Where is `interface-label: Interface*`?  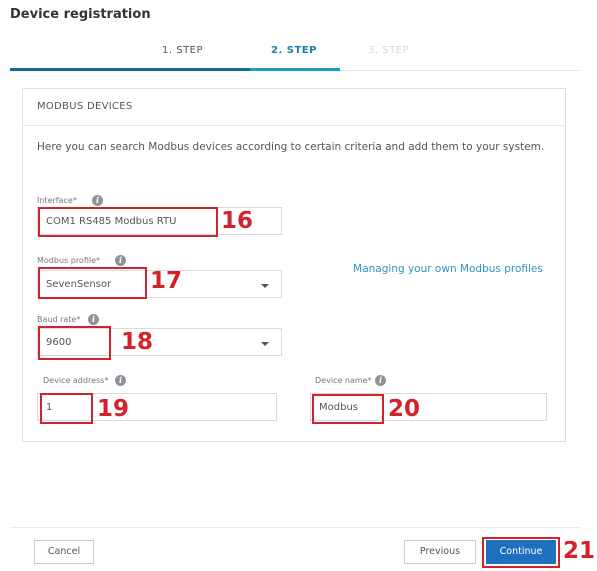 interface-label: Interface* is located at coordinates (57, 200).